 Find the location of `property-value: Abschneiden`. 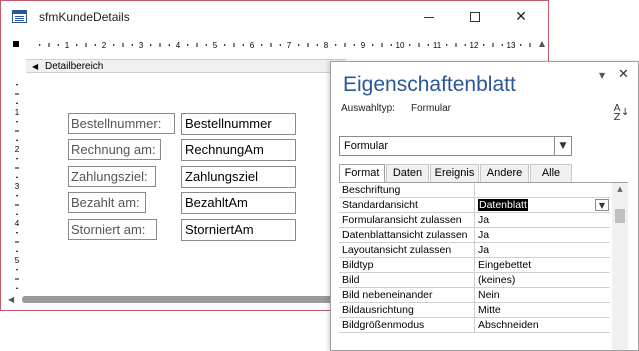

property-value: Abschneiden is located at coordinates (543, 325).